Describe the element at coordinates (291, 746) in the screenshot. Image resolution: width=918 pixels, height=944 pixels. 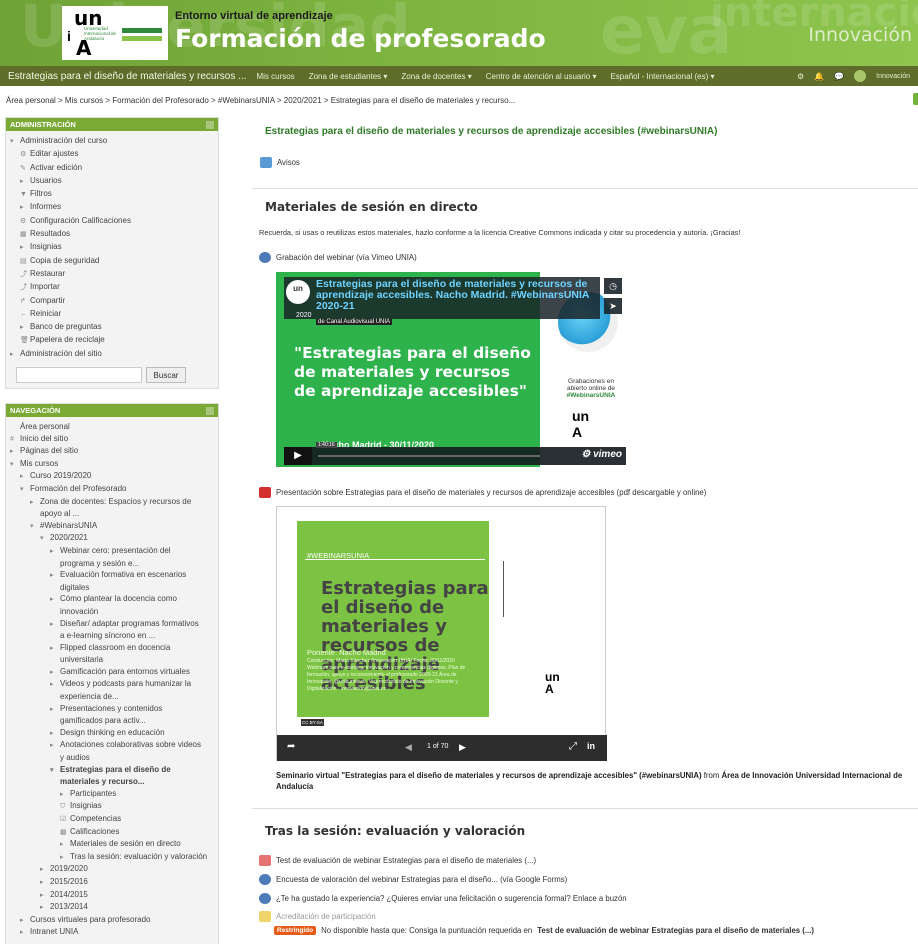
I see `share-icon: ➦` at that location.